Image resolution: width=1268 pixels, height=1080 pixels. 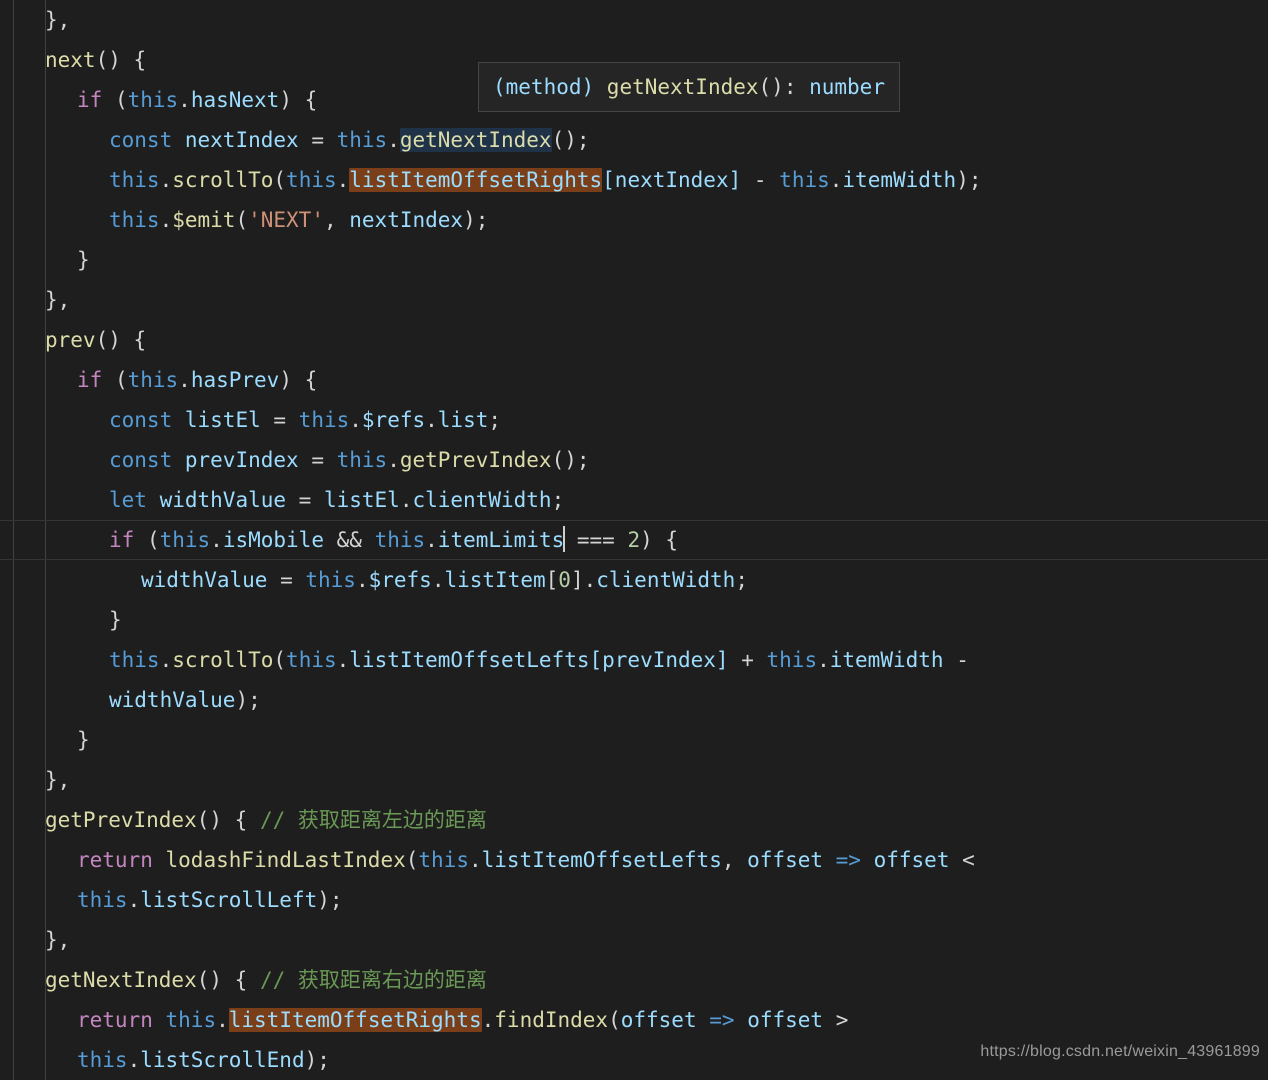 What do you see at coordinates (634, 500) in the screenshot?
I see `code-line: let widthValue = listEl.clientWidth;` at bounding box center [634, 500].